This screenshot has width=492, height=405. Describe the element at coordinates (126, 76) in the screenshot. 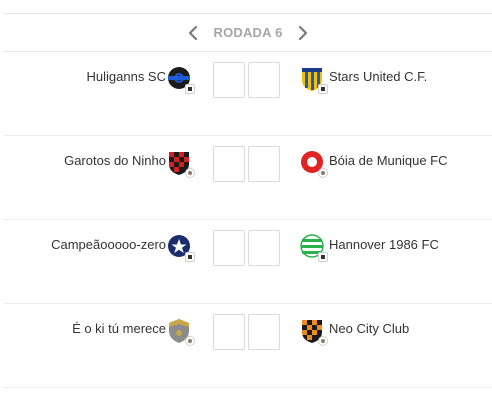

I see `home-team-name: Huliganns SC` at that location.